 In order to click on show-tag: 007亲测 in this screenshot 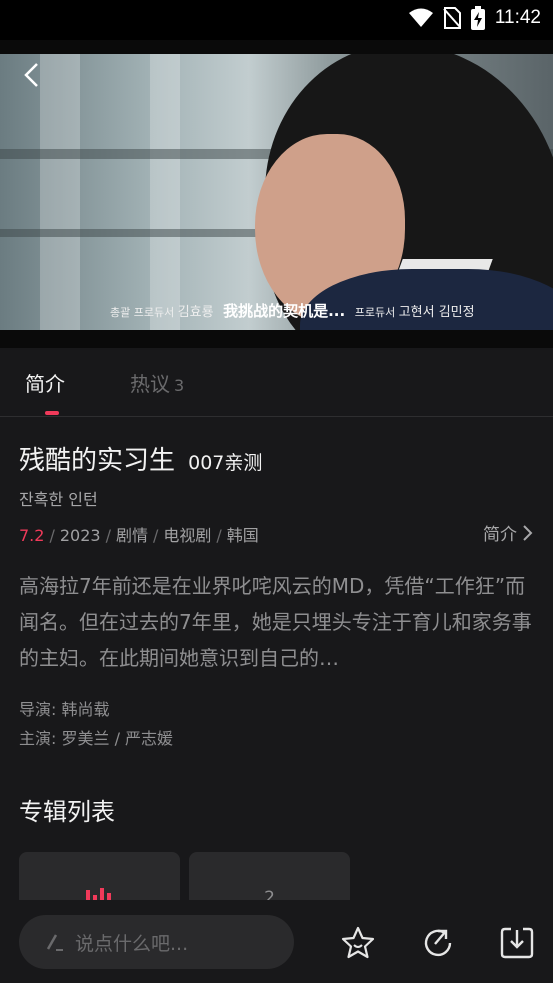, I will do `click(225, 463)`.